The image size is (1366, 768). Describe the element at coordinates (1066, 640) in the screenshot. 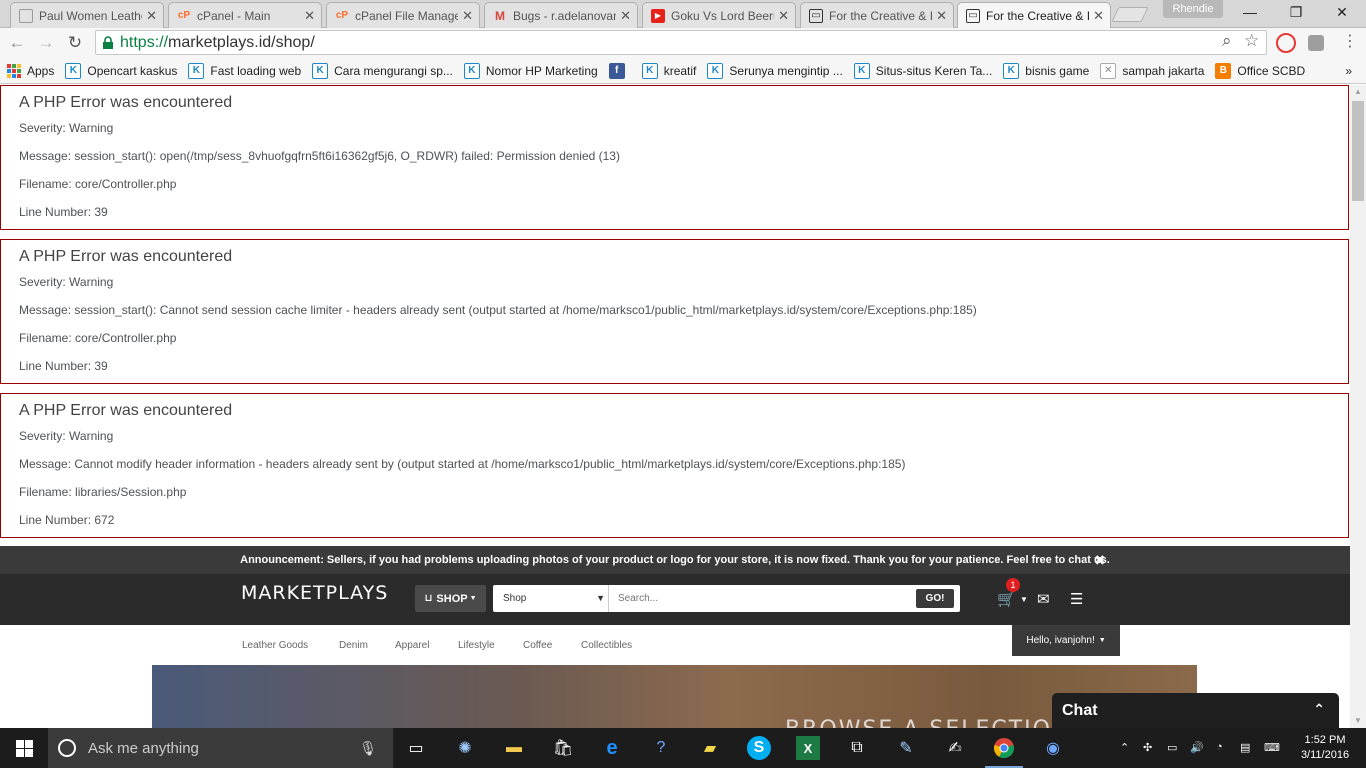

I see `user-menu-button: Hello, ivanjohn! ▼` at that location.